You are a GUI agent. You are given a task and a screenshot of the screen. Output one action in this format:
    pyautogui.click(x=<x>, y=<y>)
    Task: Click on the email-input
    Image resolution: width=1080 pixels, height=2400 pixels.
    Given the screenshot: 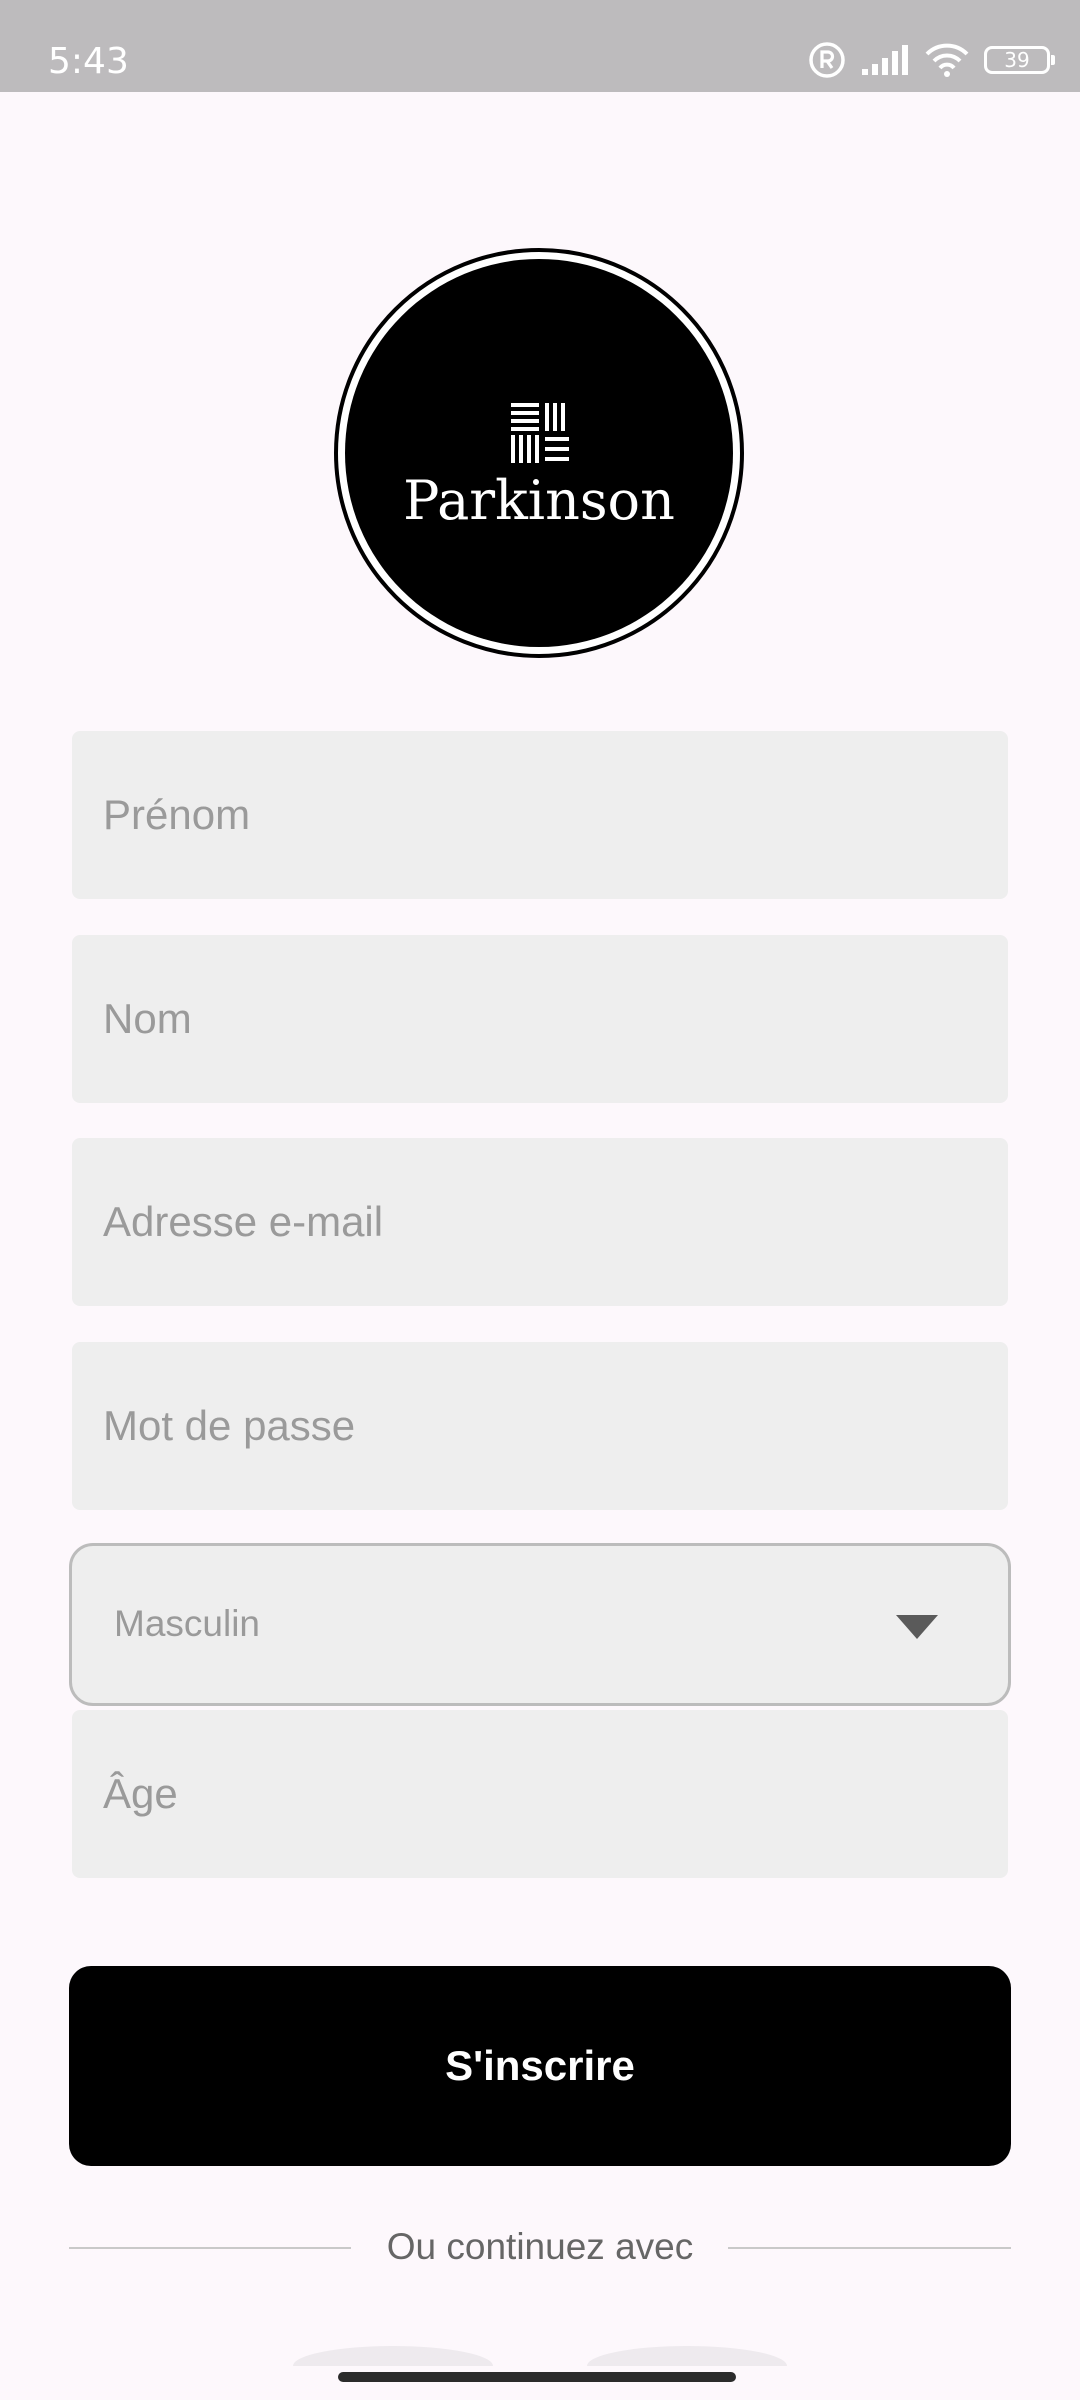 What is the action you would take?
    pyautogui.click(x=540, y=1222)
    